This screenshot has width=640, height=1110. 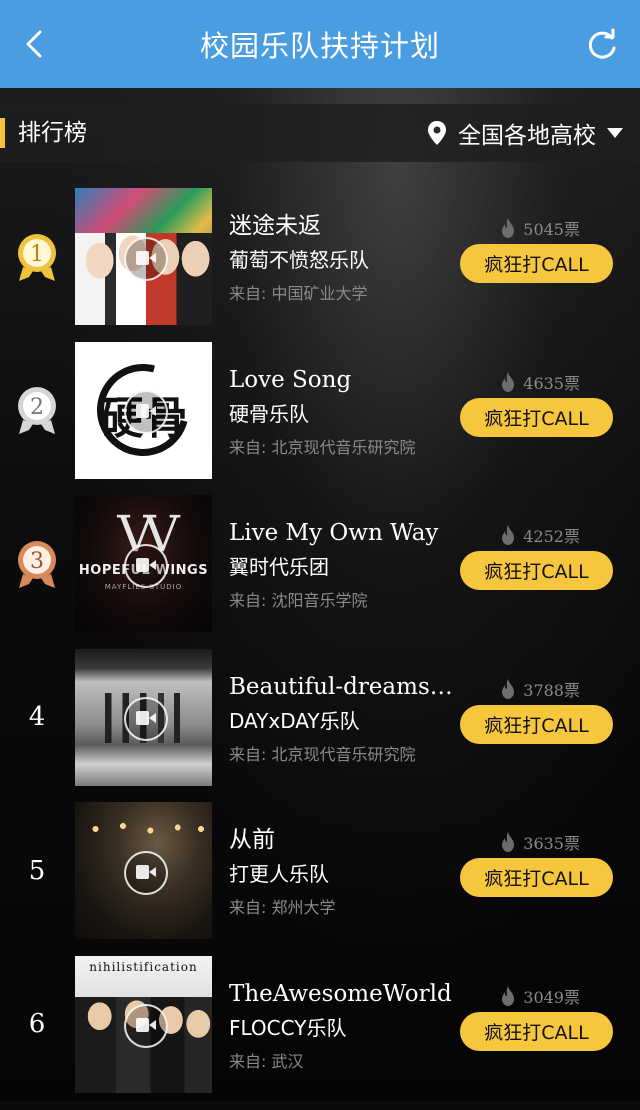 I want to click on school-label: 来自: 郑州大学, so click(x=282, y=908).